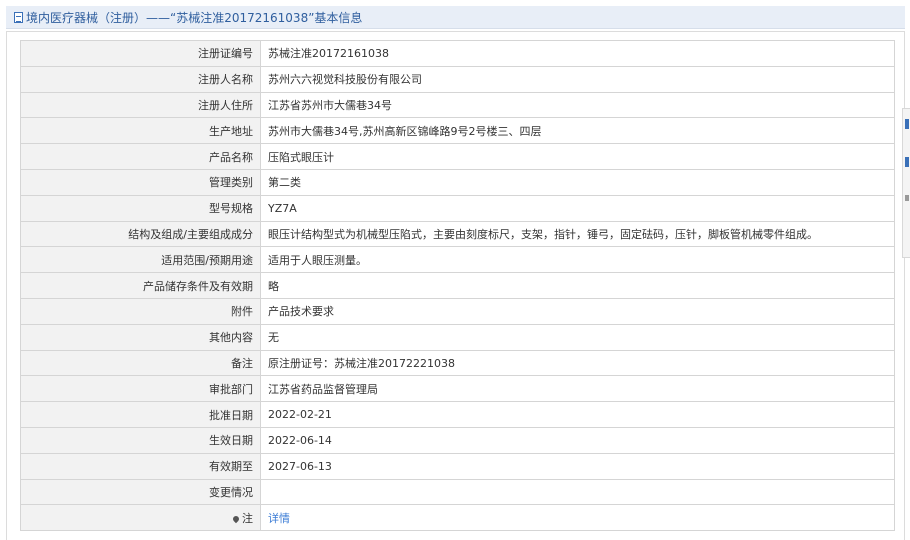  I want to click on row-value: 原注册证号：苏械注准20172221038, so click(577, 363).